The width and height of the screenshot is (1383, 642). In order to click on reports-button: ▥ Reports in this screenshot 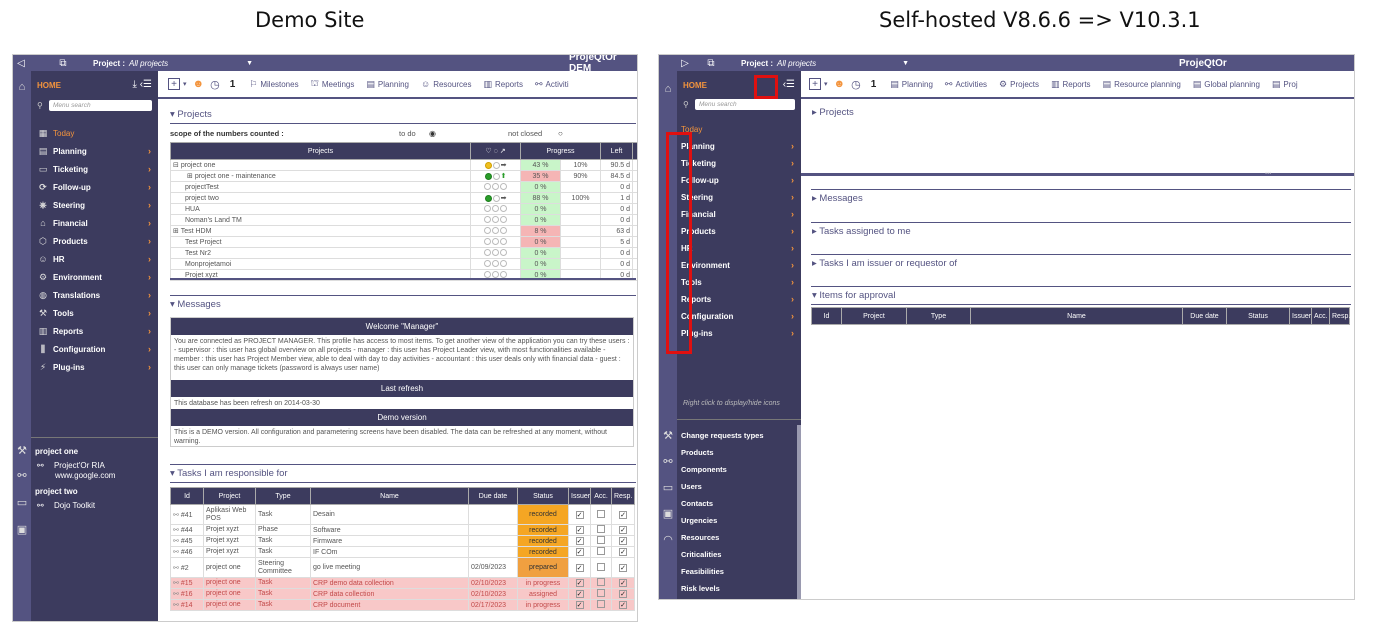, I will do `click(503, 84)`.